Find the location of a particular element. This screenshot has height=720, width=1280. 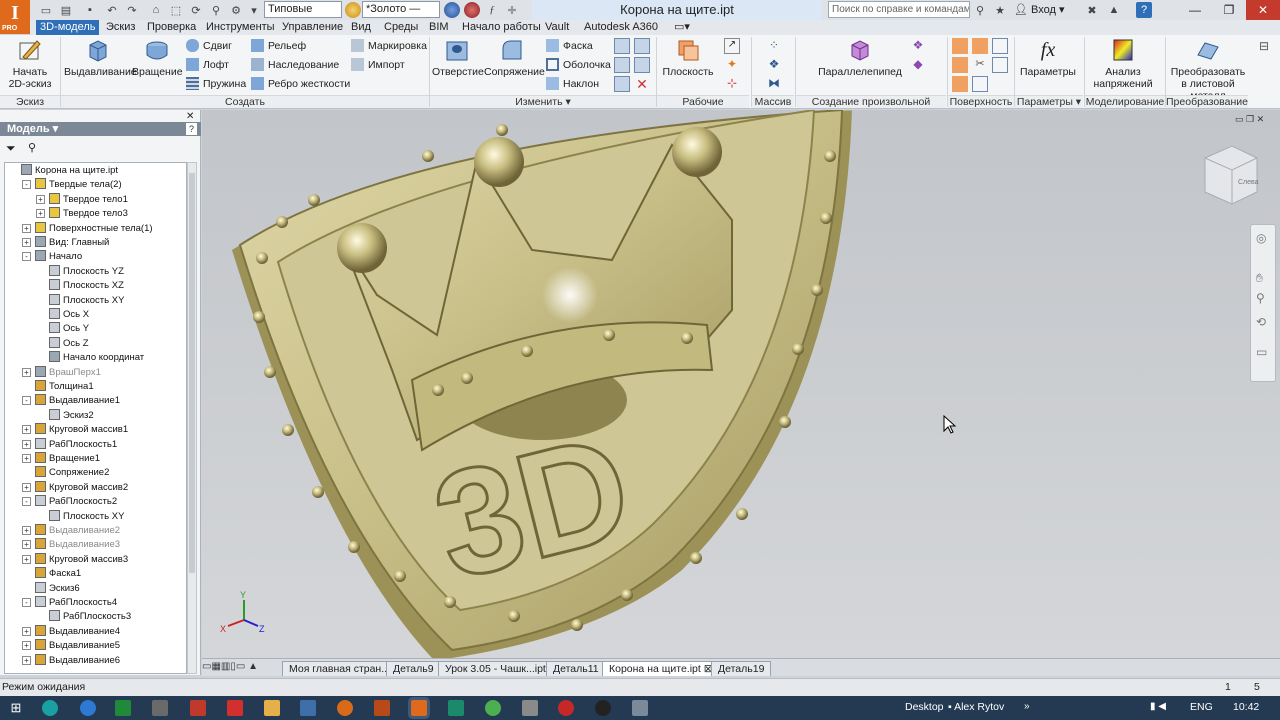

tree-node: Ось Y is located at coordinates (69, 329).